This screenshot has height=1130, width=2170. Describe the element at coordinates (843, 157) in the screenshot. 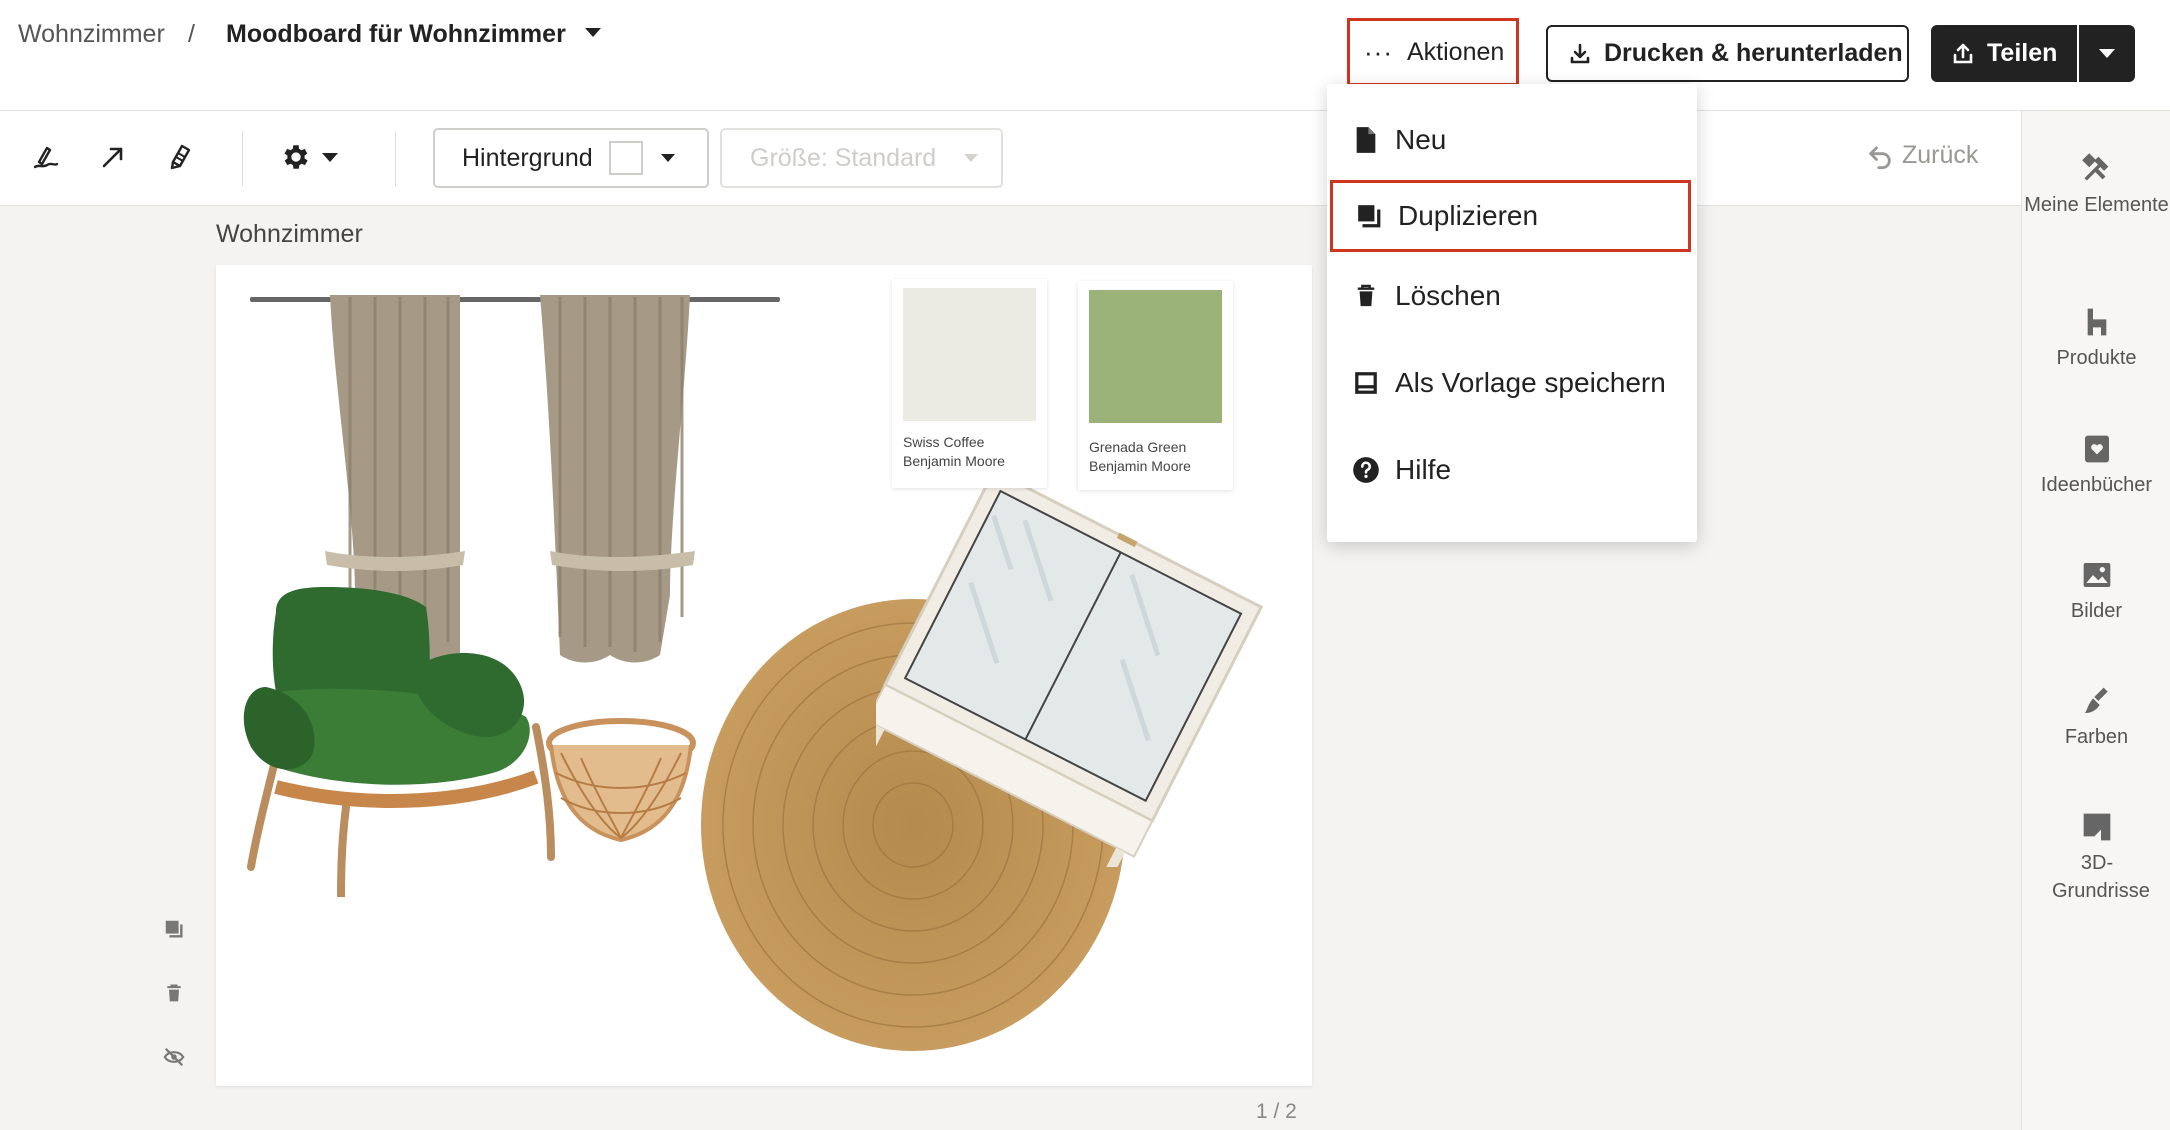

I see `size-select-label: Größe: Standard` at that location.